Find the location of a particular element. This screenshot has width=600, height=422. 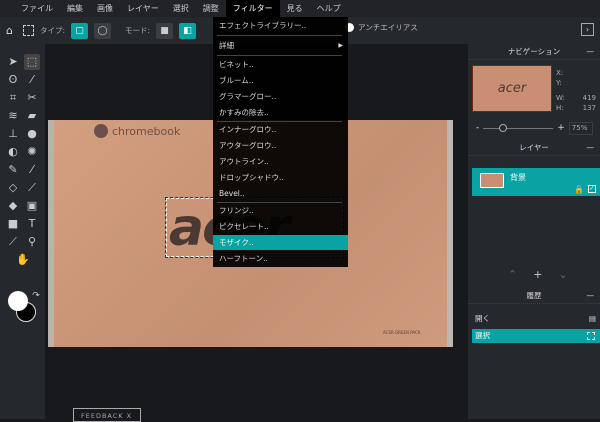

height-value: 137 is located at coordinates (589, 108).